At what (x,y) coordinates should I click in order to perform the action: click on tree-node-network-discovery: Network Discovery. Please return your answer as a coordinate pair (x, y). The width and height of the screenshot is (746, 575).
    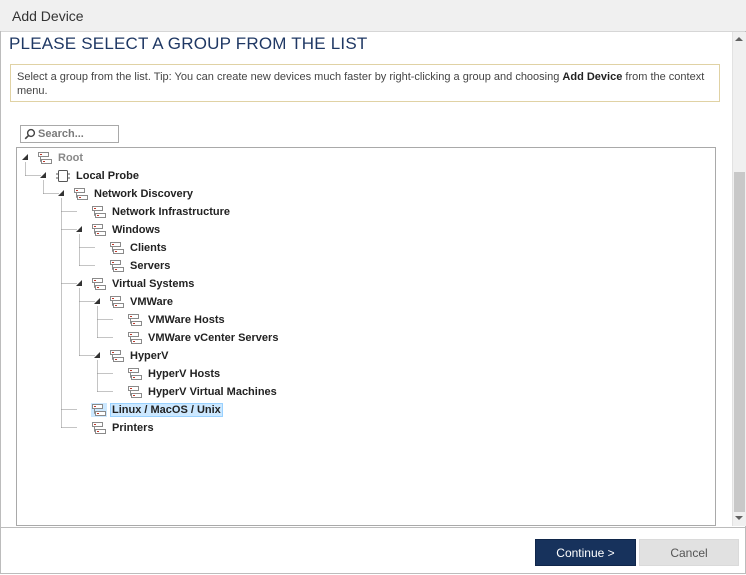
    Looking at the image, I should click on (134, 193).